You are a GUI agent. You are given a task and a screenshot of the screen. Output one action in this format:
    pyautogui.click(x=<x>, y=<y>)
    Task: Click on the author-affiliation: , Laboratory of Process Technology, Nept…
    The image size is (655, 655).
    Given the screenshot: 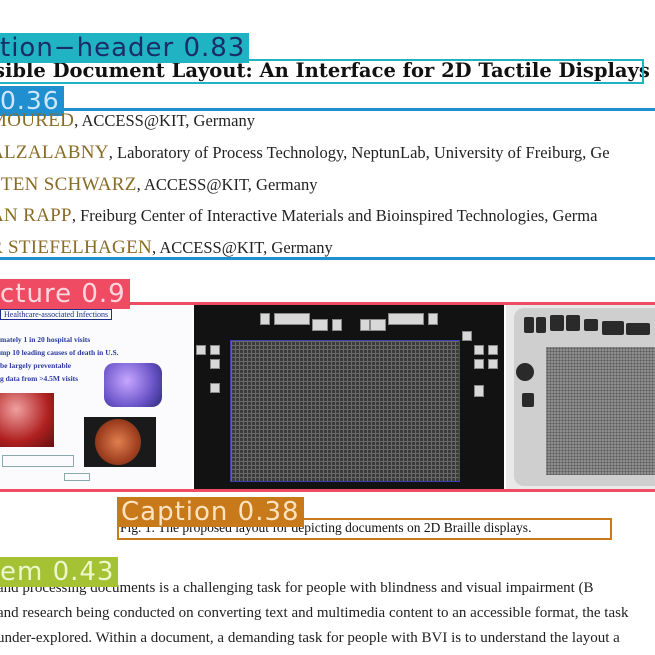 What is the action you would take?
    pyautogui.click(x=359, y=152)
    